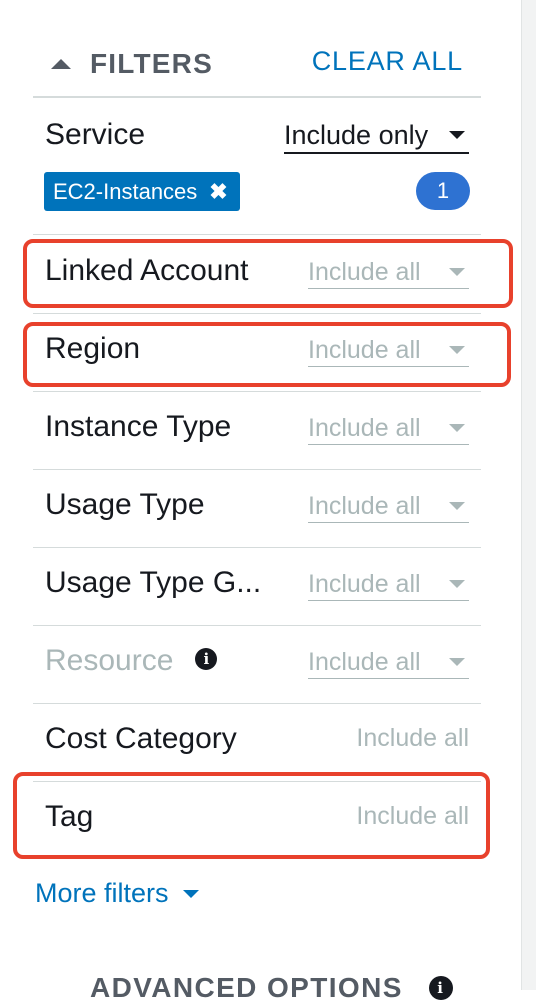 This screenshot has height=1004, width=536. Describe the element at coordinates (257, 49) in the screenshot. I see `filters-header: FILTERS CLEAR ALL` at that location.